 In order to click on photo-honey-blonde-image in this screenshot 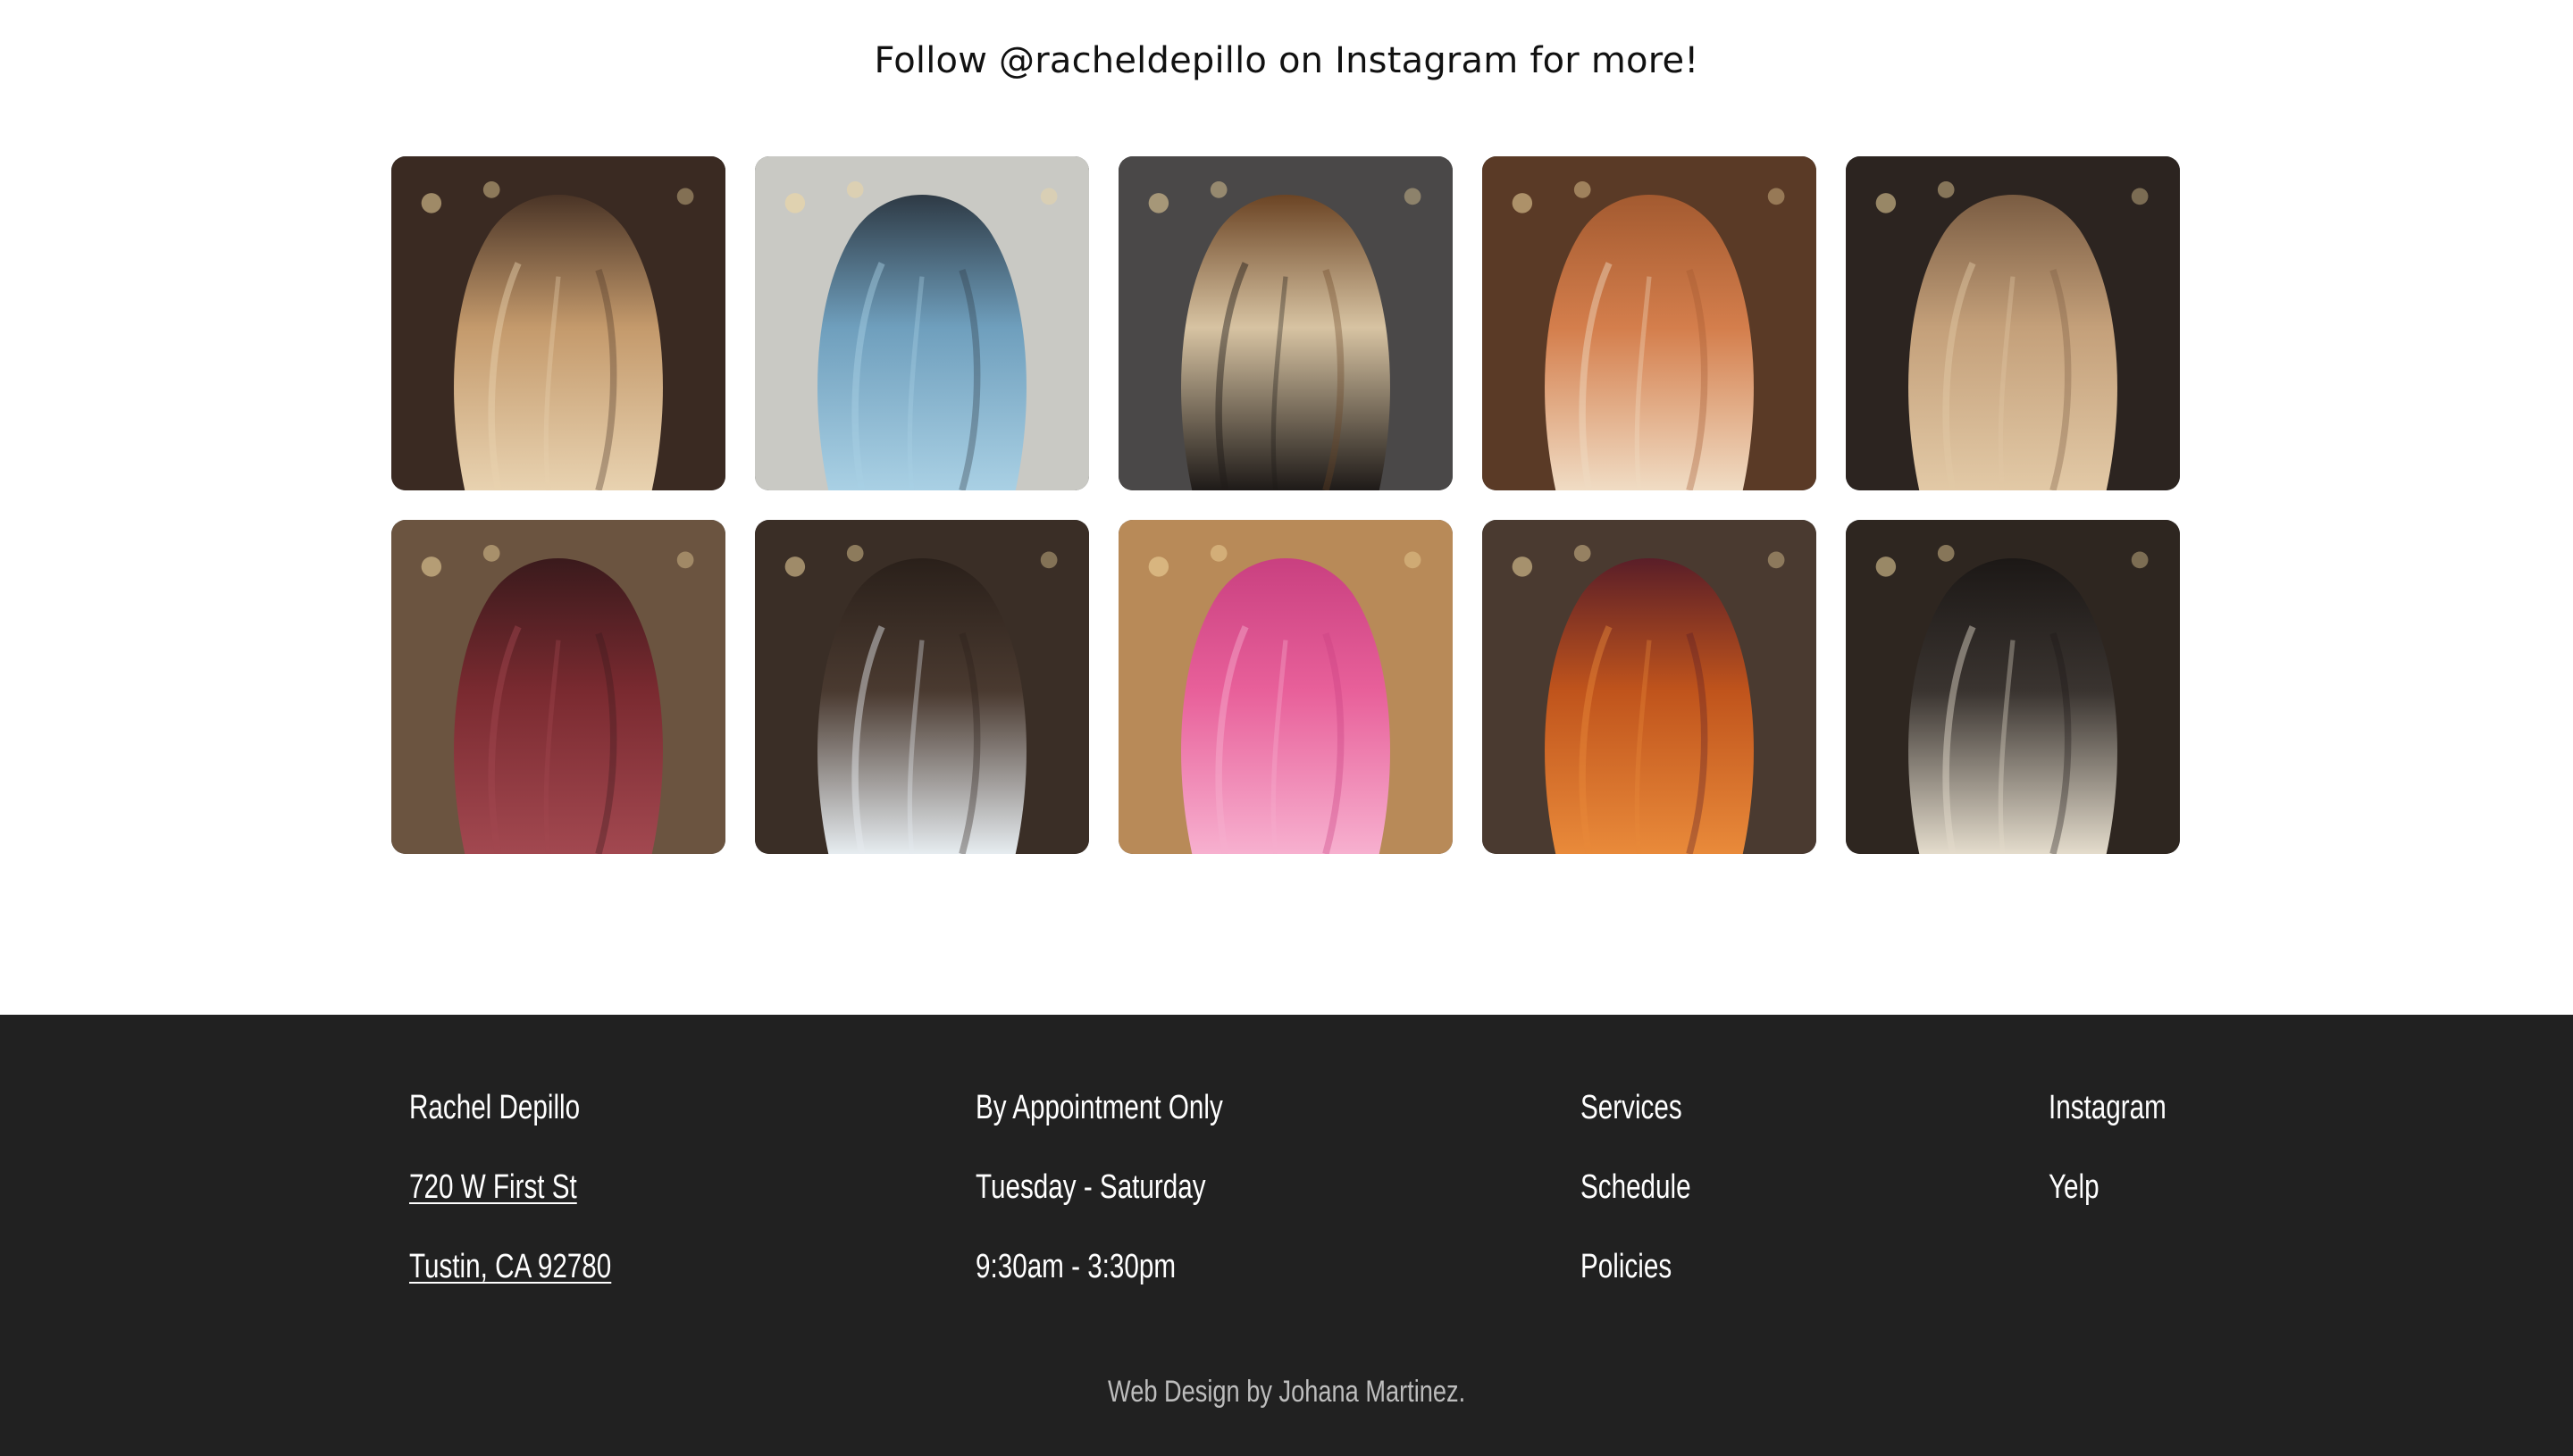, I will do `click(2013, 323)`.